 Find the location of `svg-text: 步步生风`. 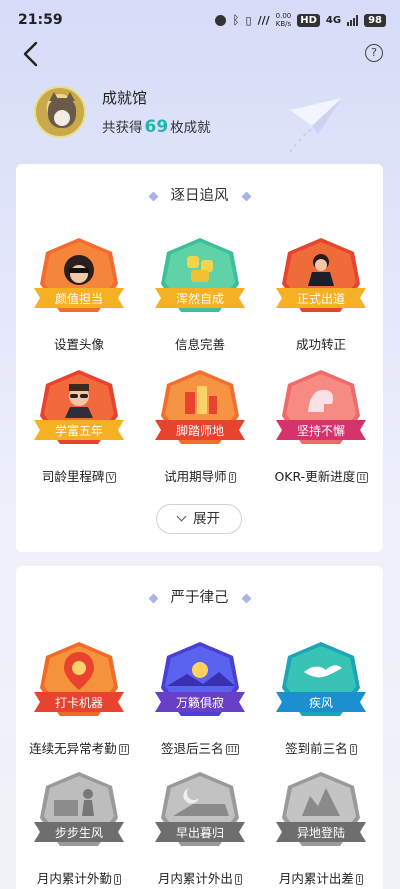

svg-text: 步步生风 is located at coordinates (79, 833).